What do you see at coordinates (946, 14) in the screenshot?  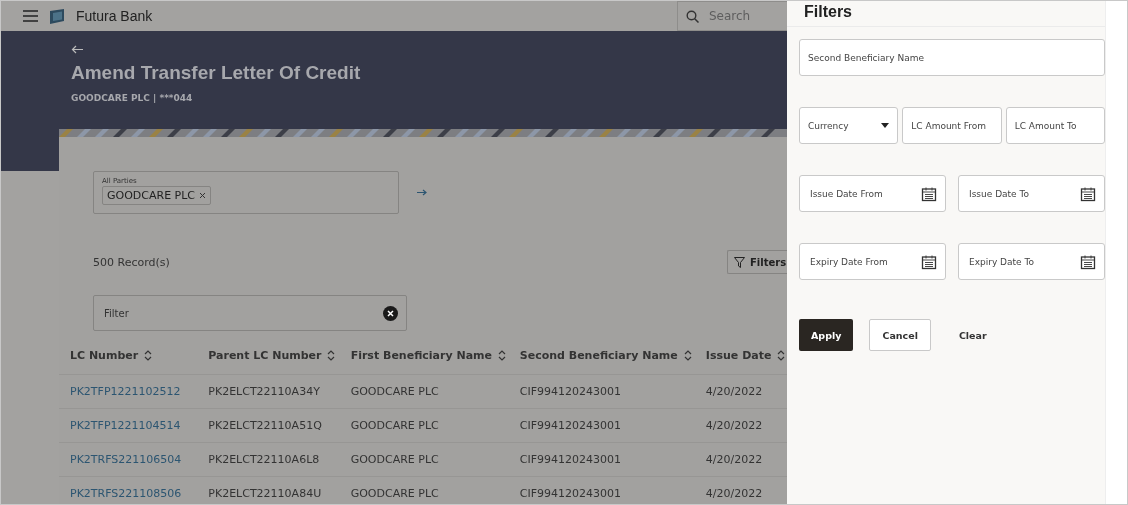 I see `panel-title: Filters` at bounding box center [946, 14].